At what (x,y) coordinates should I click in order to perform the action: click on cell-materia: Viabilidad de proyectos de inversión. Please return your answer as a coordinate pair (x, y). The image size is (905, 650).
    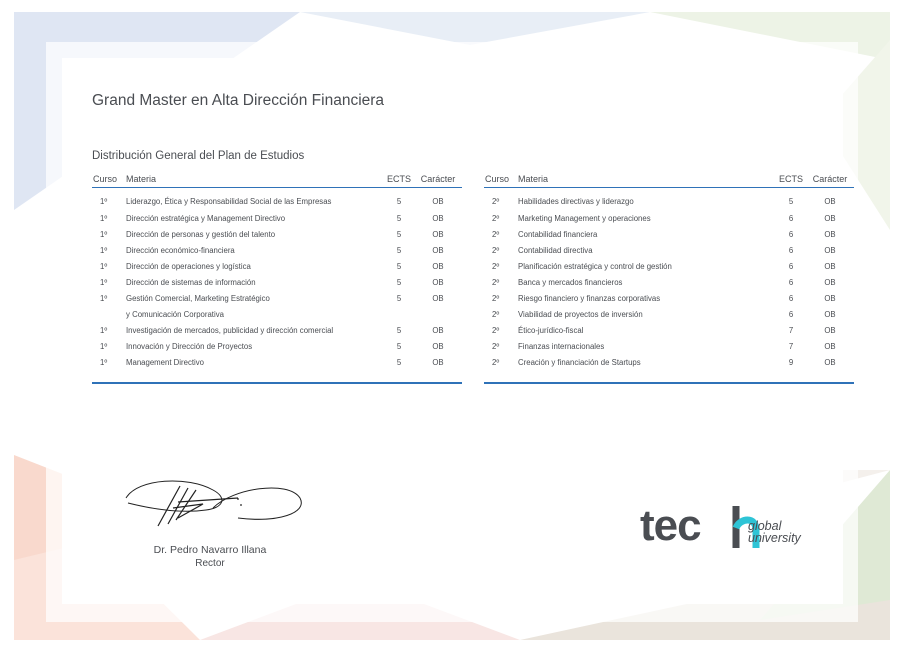
    Looking at the image, I should click on (580, 314).